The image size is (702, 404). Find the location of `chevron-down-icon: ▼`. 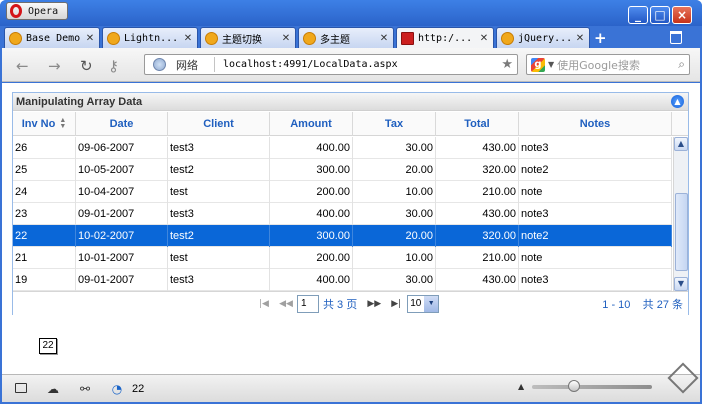

chevron-down-icon: ▼ is located at coordinates (431, 303).